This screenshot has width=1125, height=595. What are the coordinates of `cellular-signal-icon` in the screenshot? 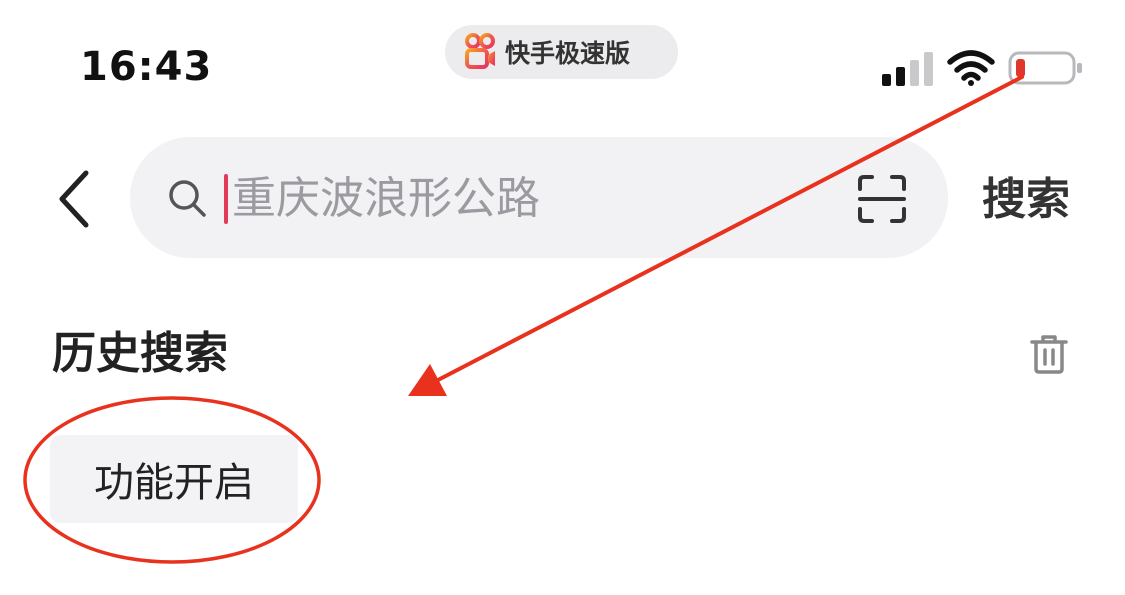 It's located at (907, 69).